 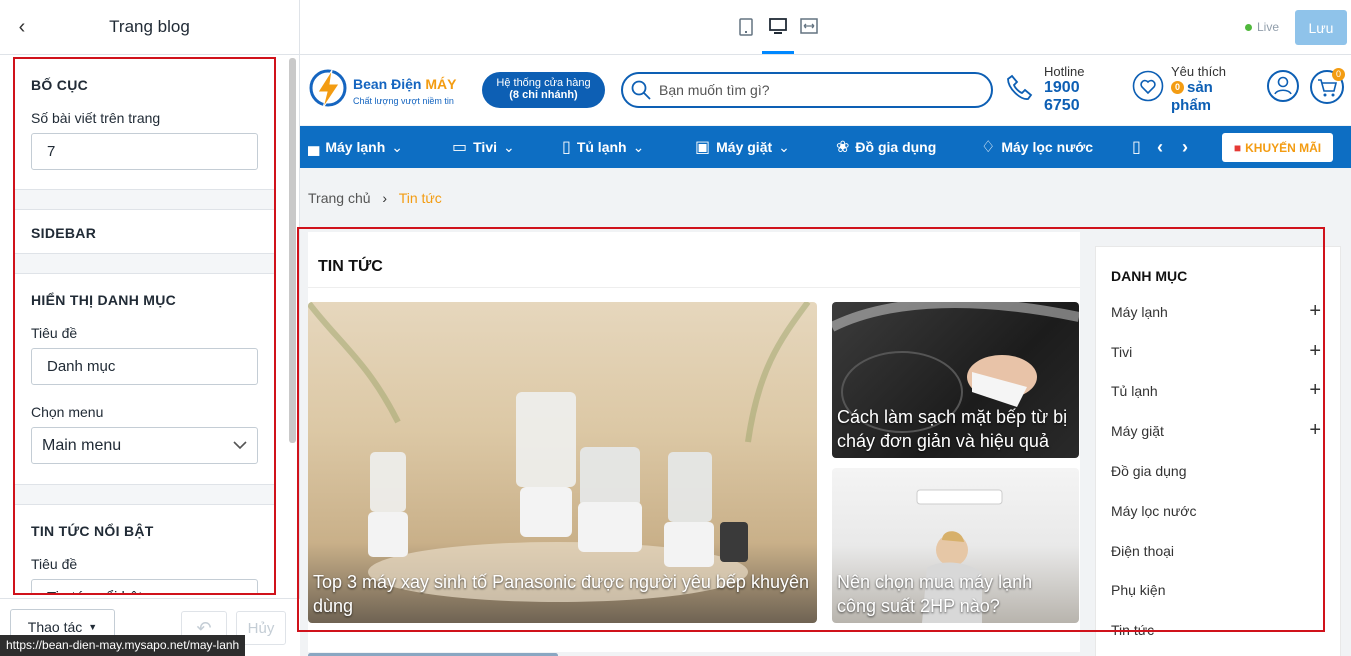 I want to click on nav-label: Máy giặt, so click(x=744, y=147).